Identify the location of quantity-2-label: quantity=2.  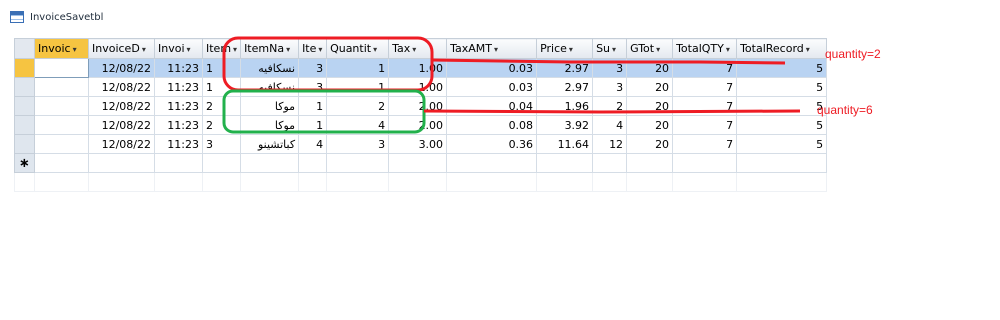
(853, 54).